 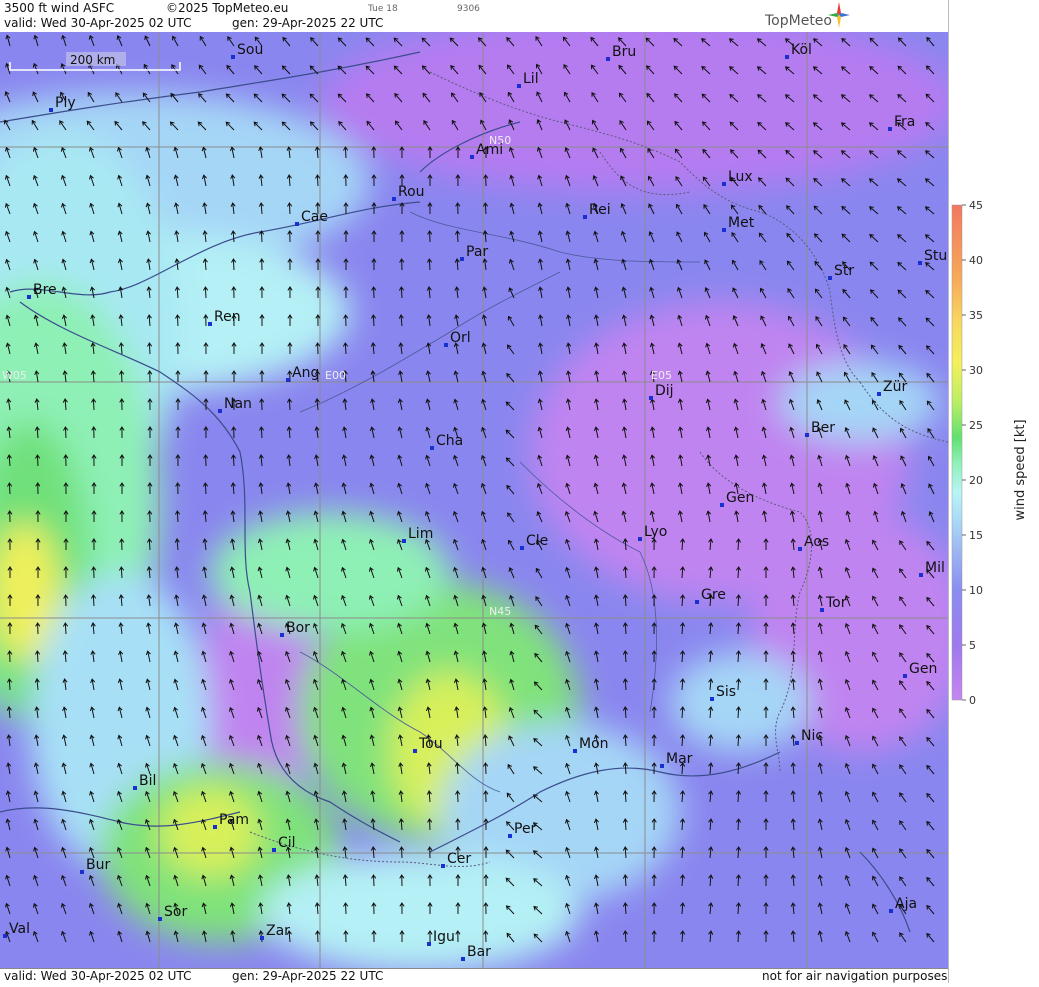 I want to click on city-label: Val, so click(x=19, y=929).